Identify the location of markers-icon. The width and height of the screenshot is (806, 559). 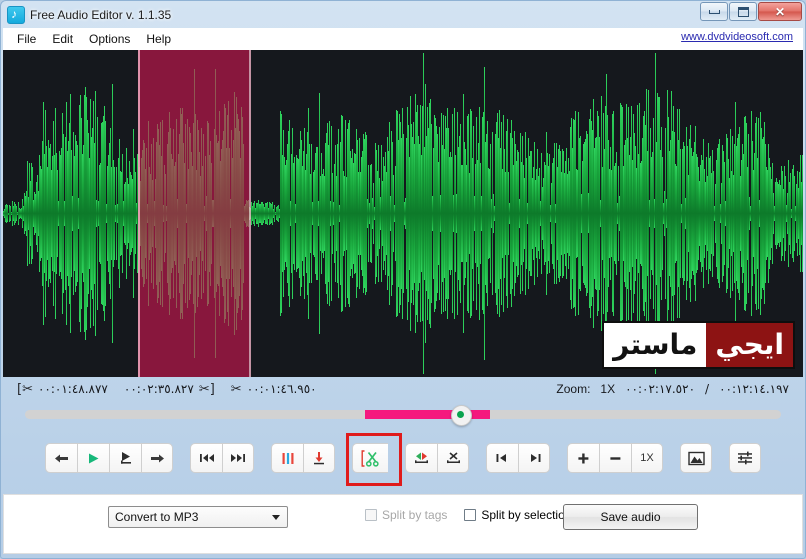
(287, 458).